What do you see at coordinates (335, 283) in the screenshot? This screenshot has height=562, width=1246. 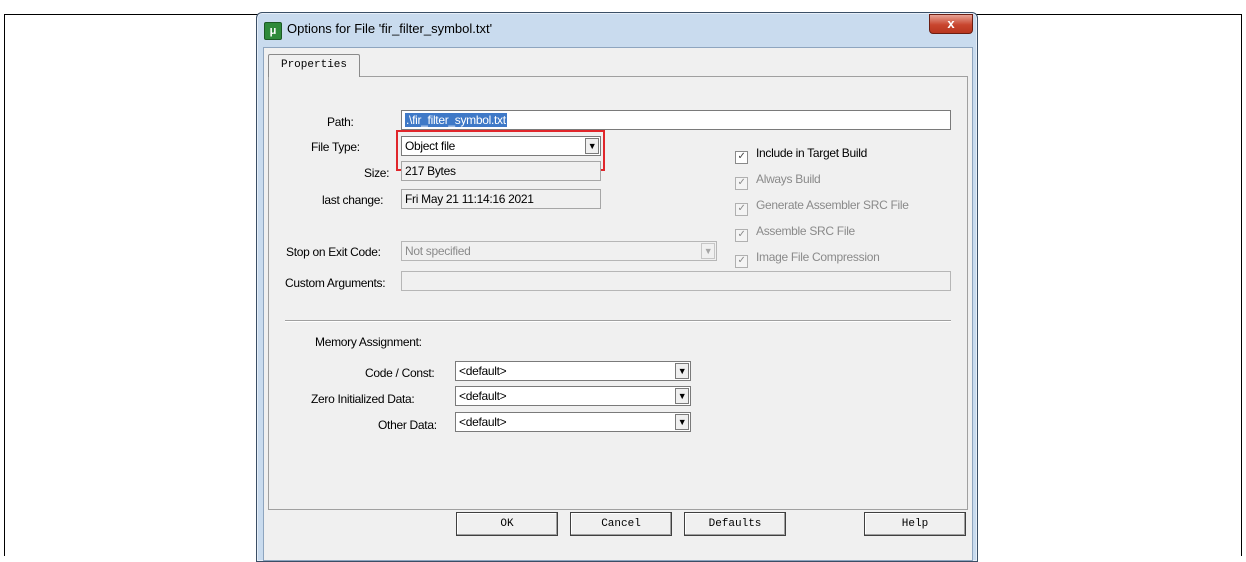 I see `custom-args-label: Custom Arguments:` at bounding box center [335, 283].